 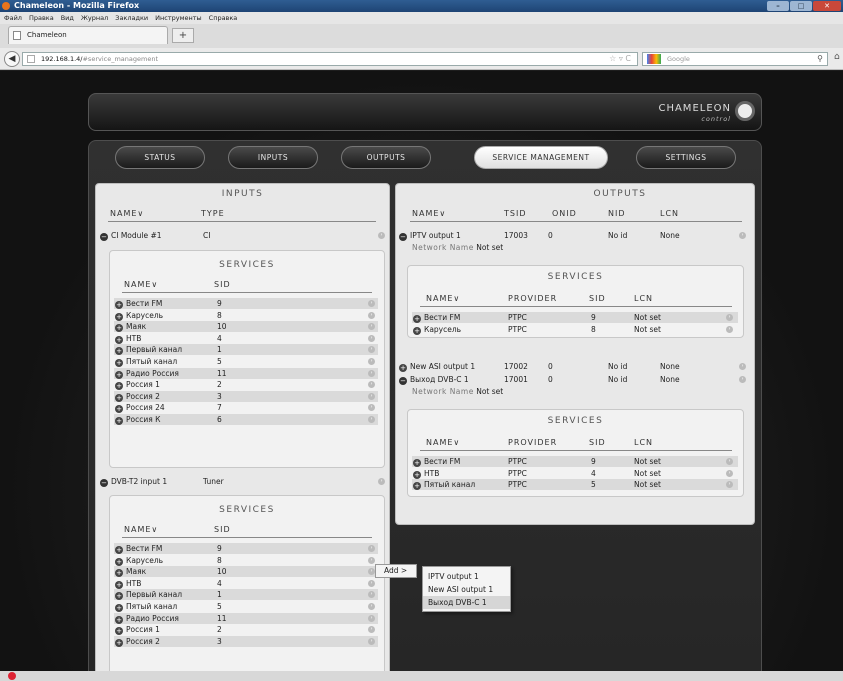 I want to click on search-icon: ⚲, so click(x=820, y=59).